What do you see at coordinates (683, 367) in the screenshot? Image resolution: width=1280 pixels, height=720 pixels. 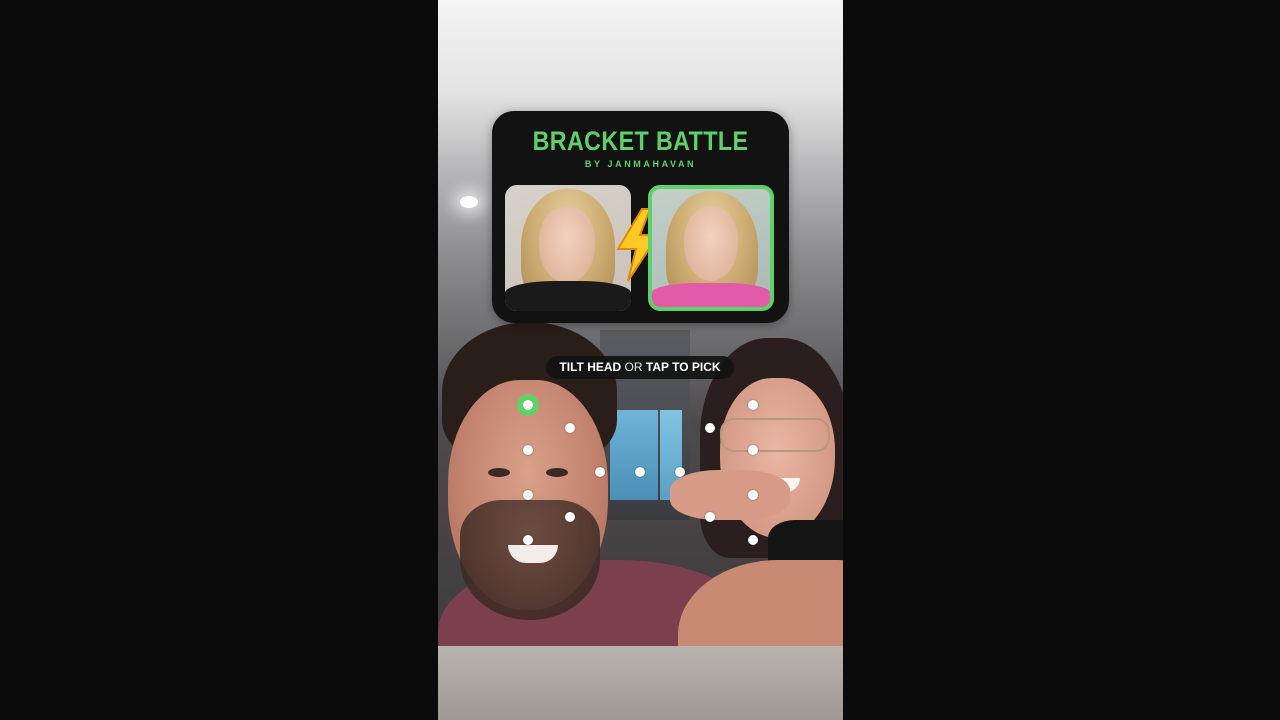 I see `instruction-tap: TAP TO PICK` at bounding box center [683, 367].